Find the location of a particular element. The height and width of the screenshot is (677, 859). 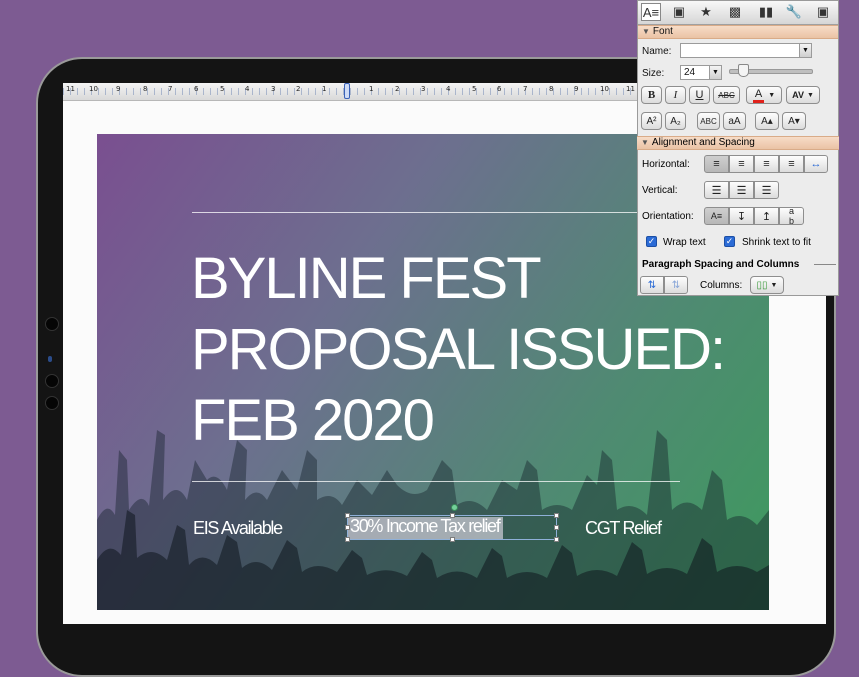

alignment-section-header: ▼ Alignment and Spacing is located at coordinates (738, 143).